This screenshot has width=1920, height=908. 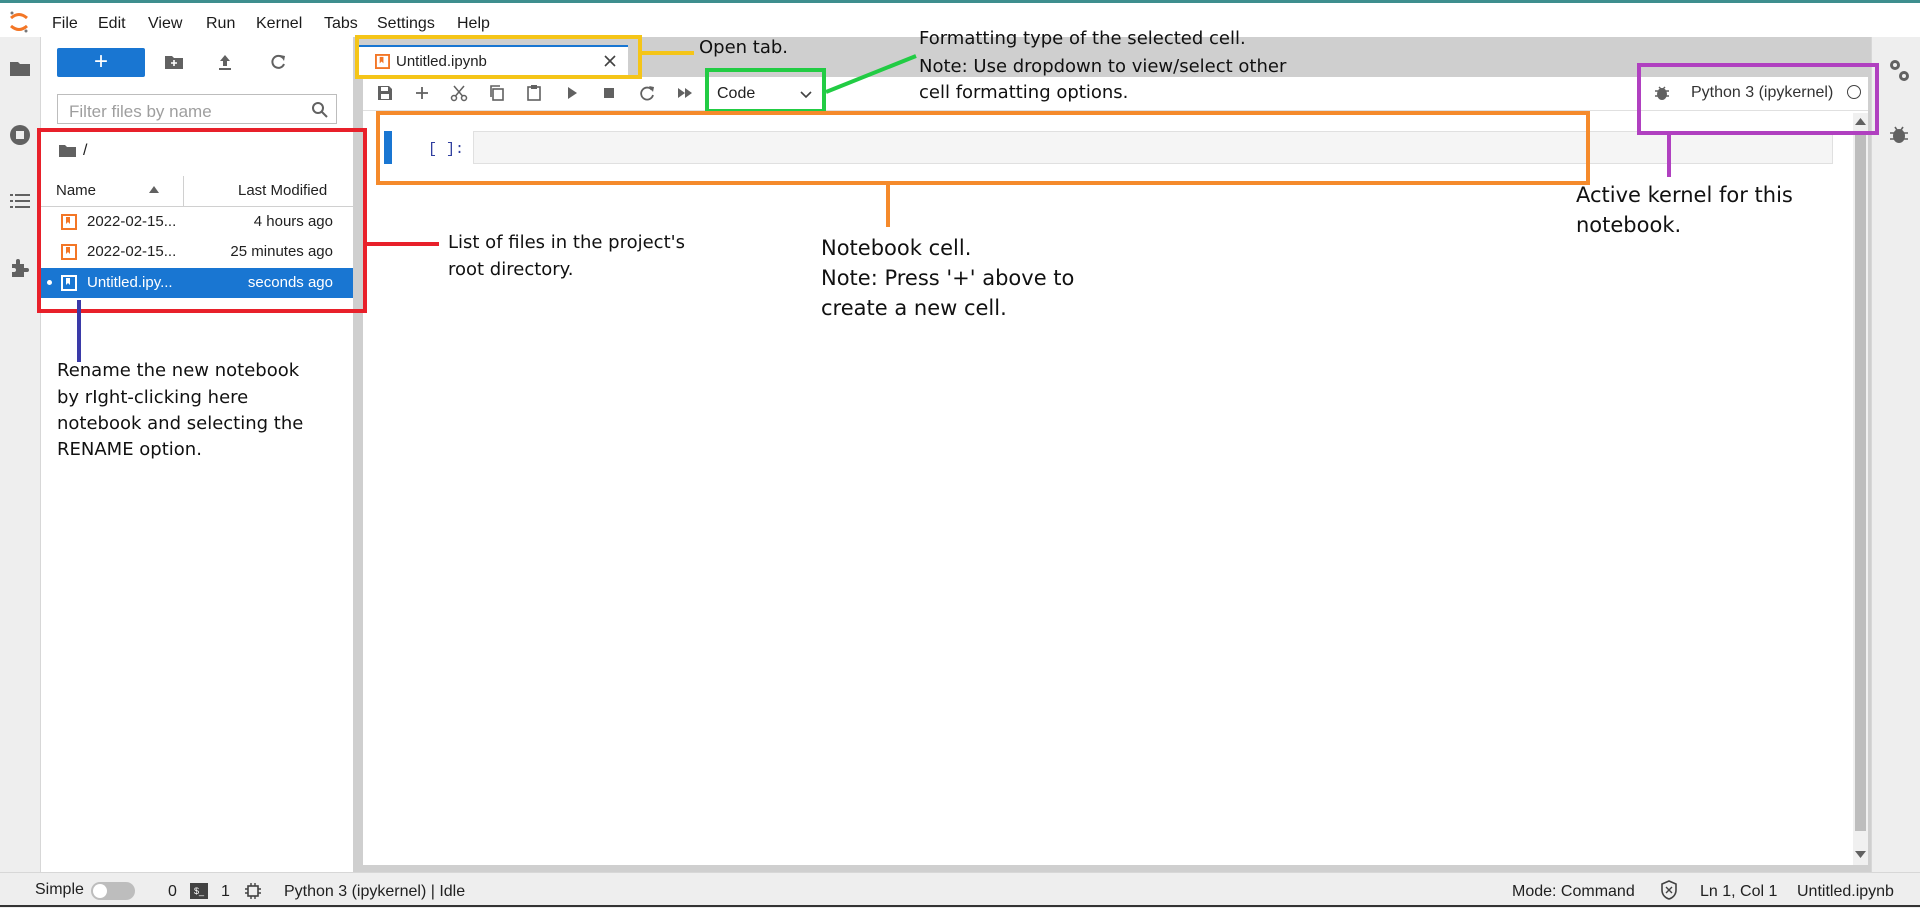 I want to click on left-sidebar, so click(x=20, y=454).